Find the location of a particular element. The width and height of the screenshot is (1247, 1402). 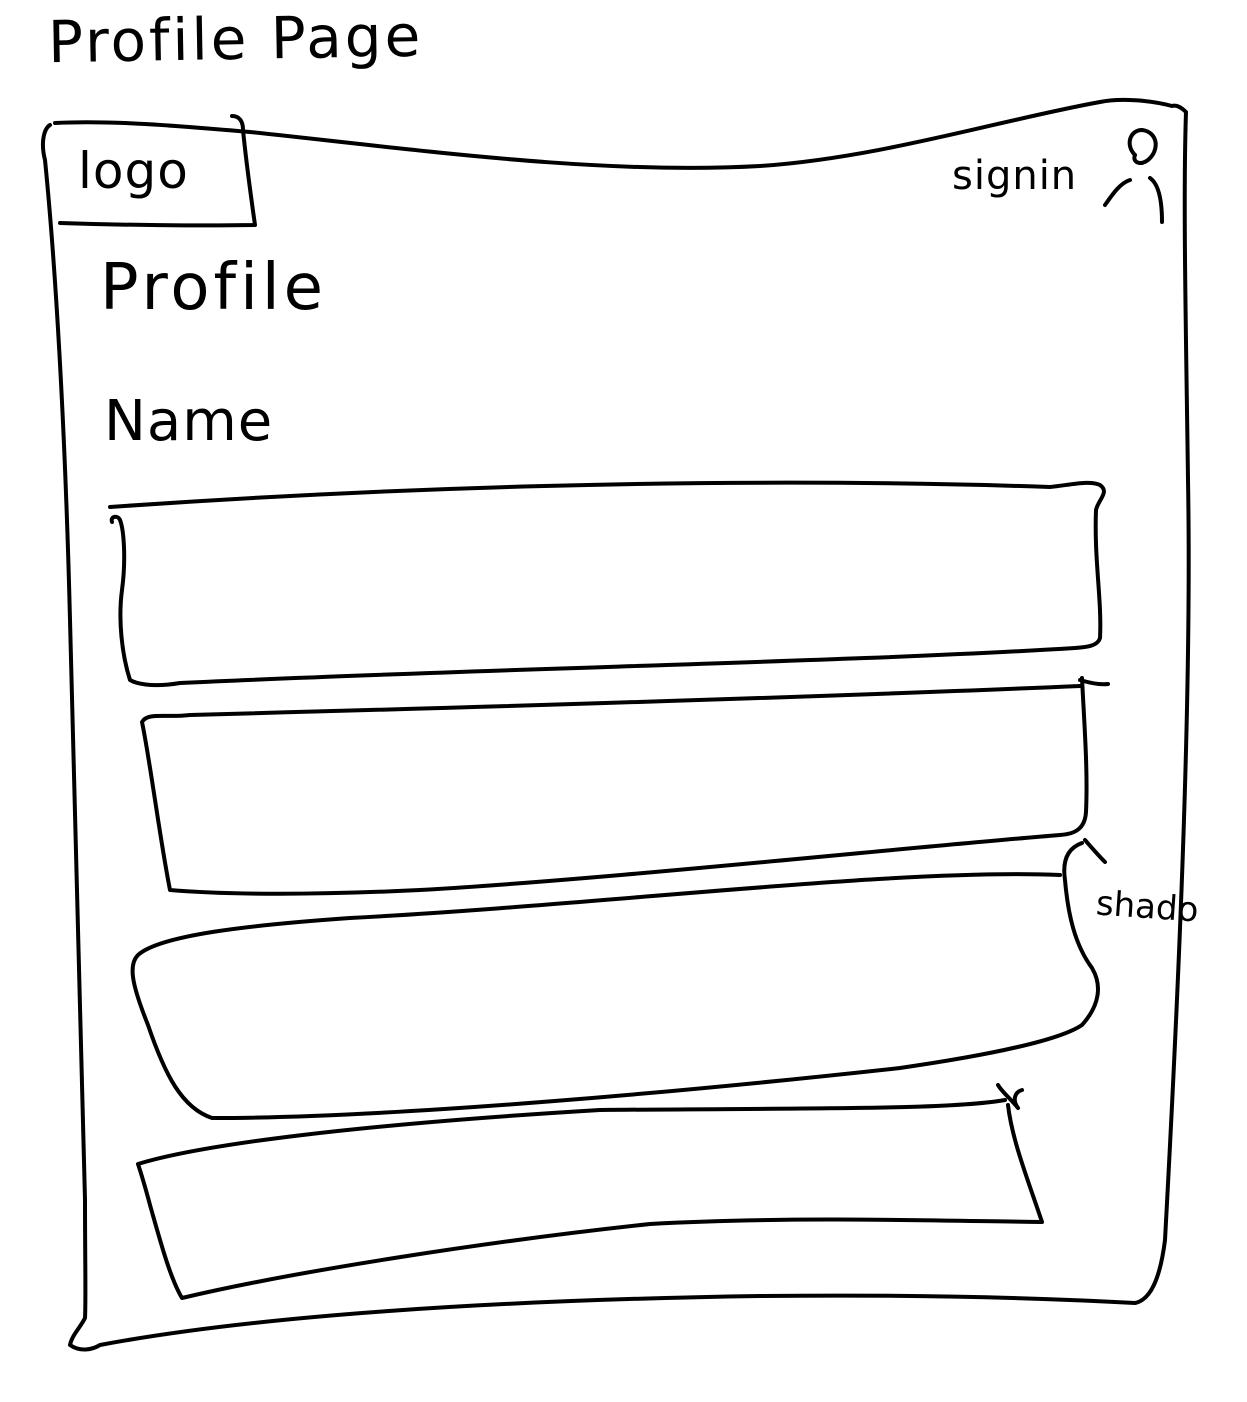

name-label: Name is located at coordinates (189, 421).